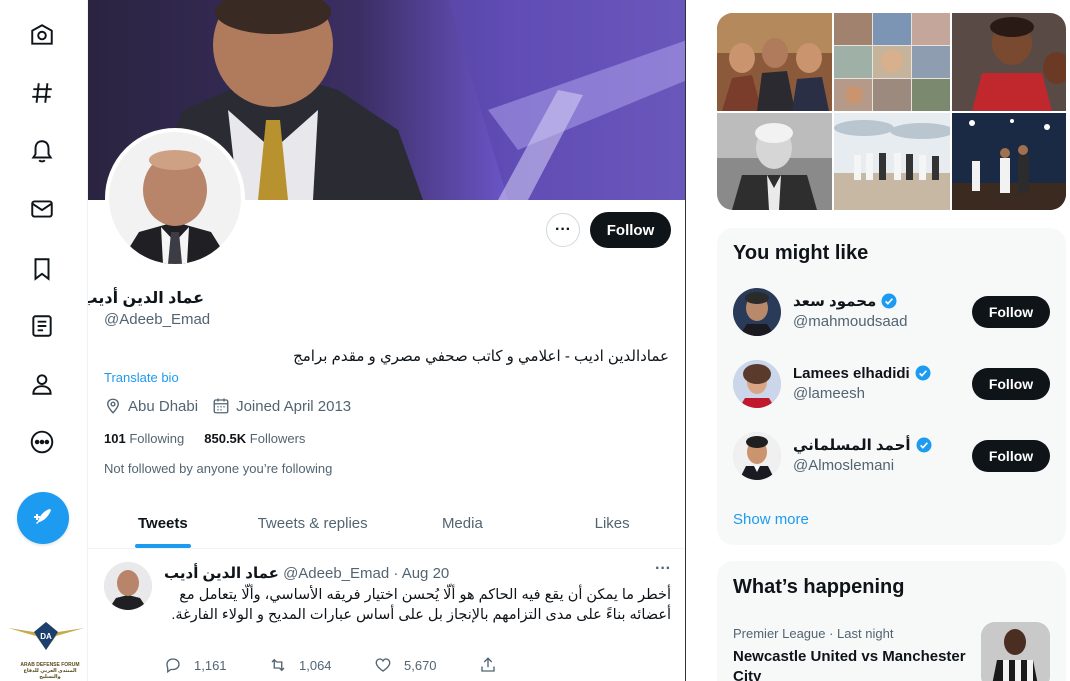 This screenshot has width=1070, height=681. What do you see at coordinates (173, 666) in the screenshot?
I see `reply-icon` at bounding box center [173, 666].